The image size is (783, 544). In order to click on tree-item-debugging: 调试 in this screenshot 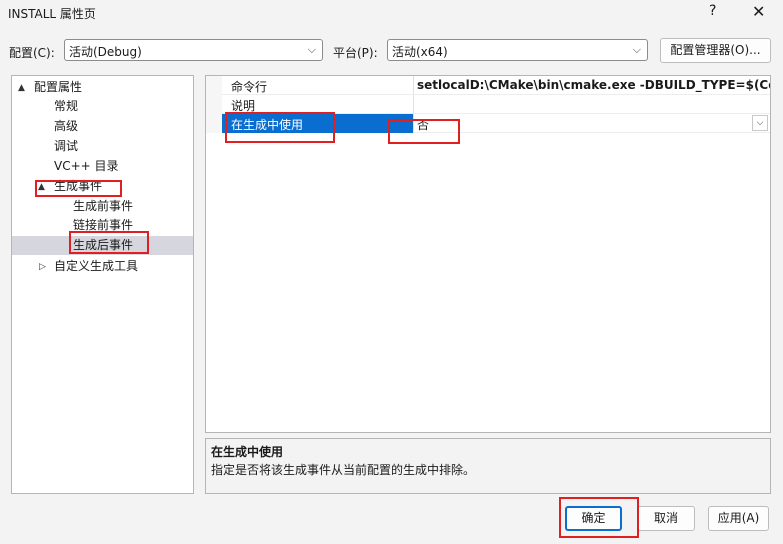, I will do `click(66, 146)`.